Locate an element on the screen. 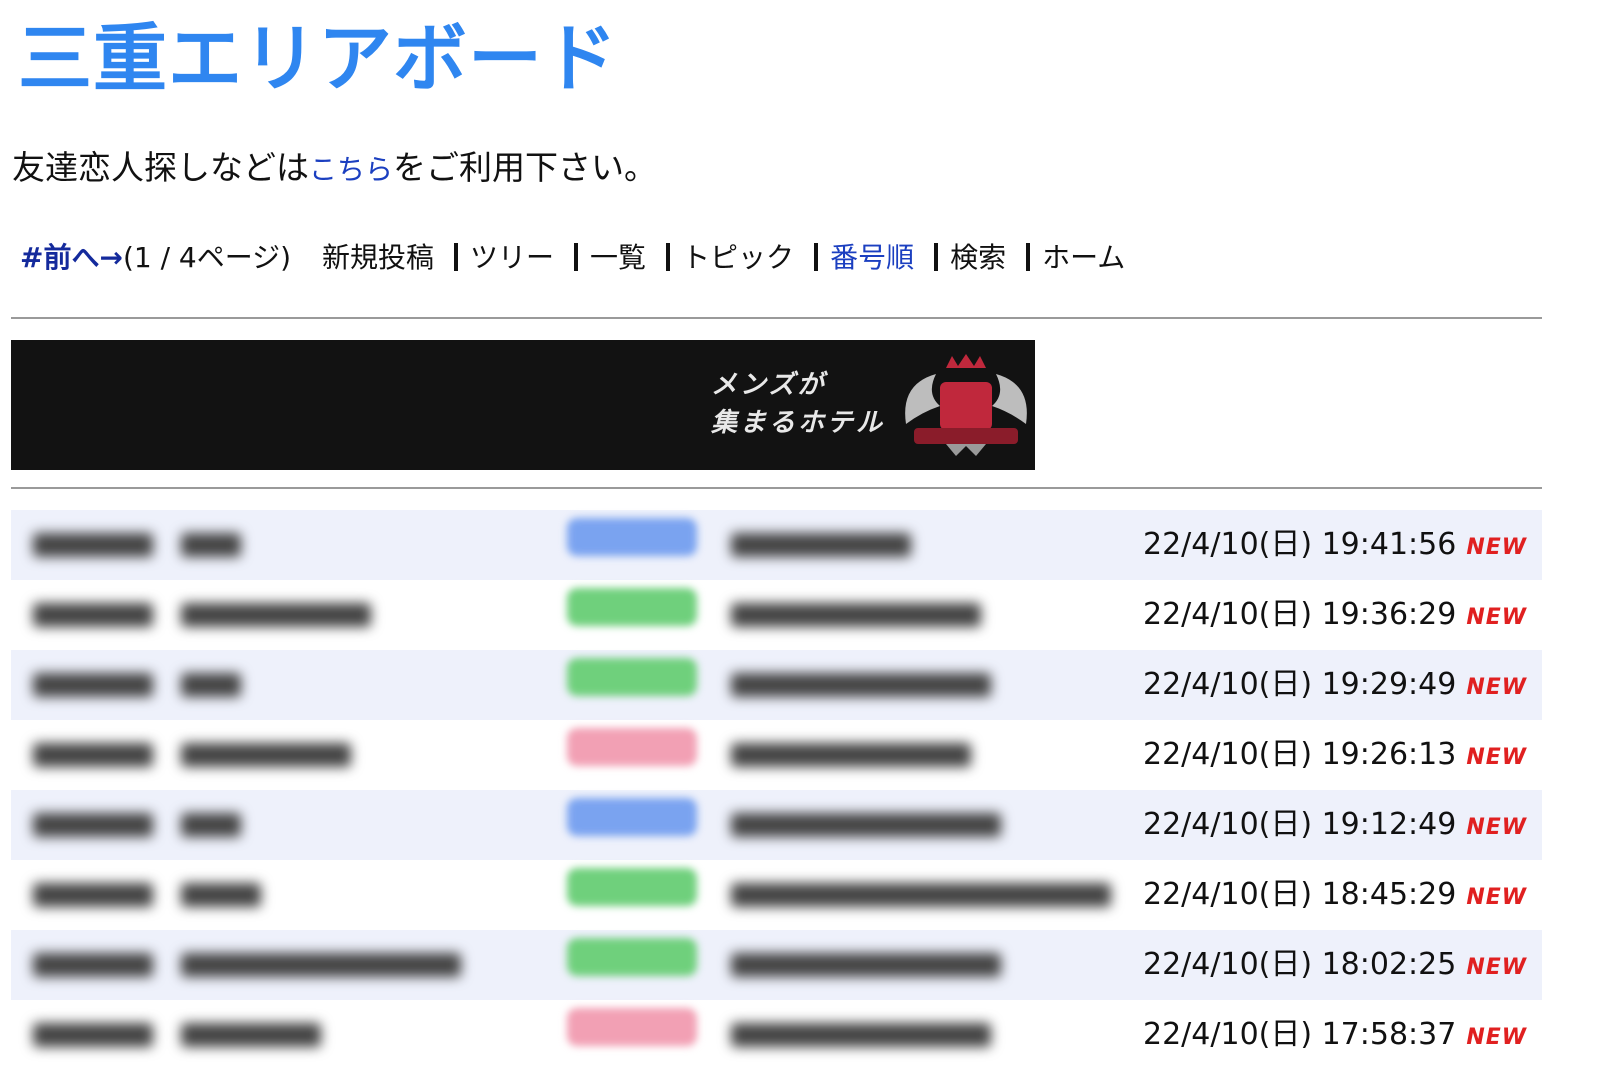  post-date: 22/4/10(日) 19:41:56 is located at coordinates (1300, 544).